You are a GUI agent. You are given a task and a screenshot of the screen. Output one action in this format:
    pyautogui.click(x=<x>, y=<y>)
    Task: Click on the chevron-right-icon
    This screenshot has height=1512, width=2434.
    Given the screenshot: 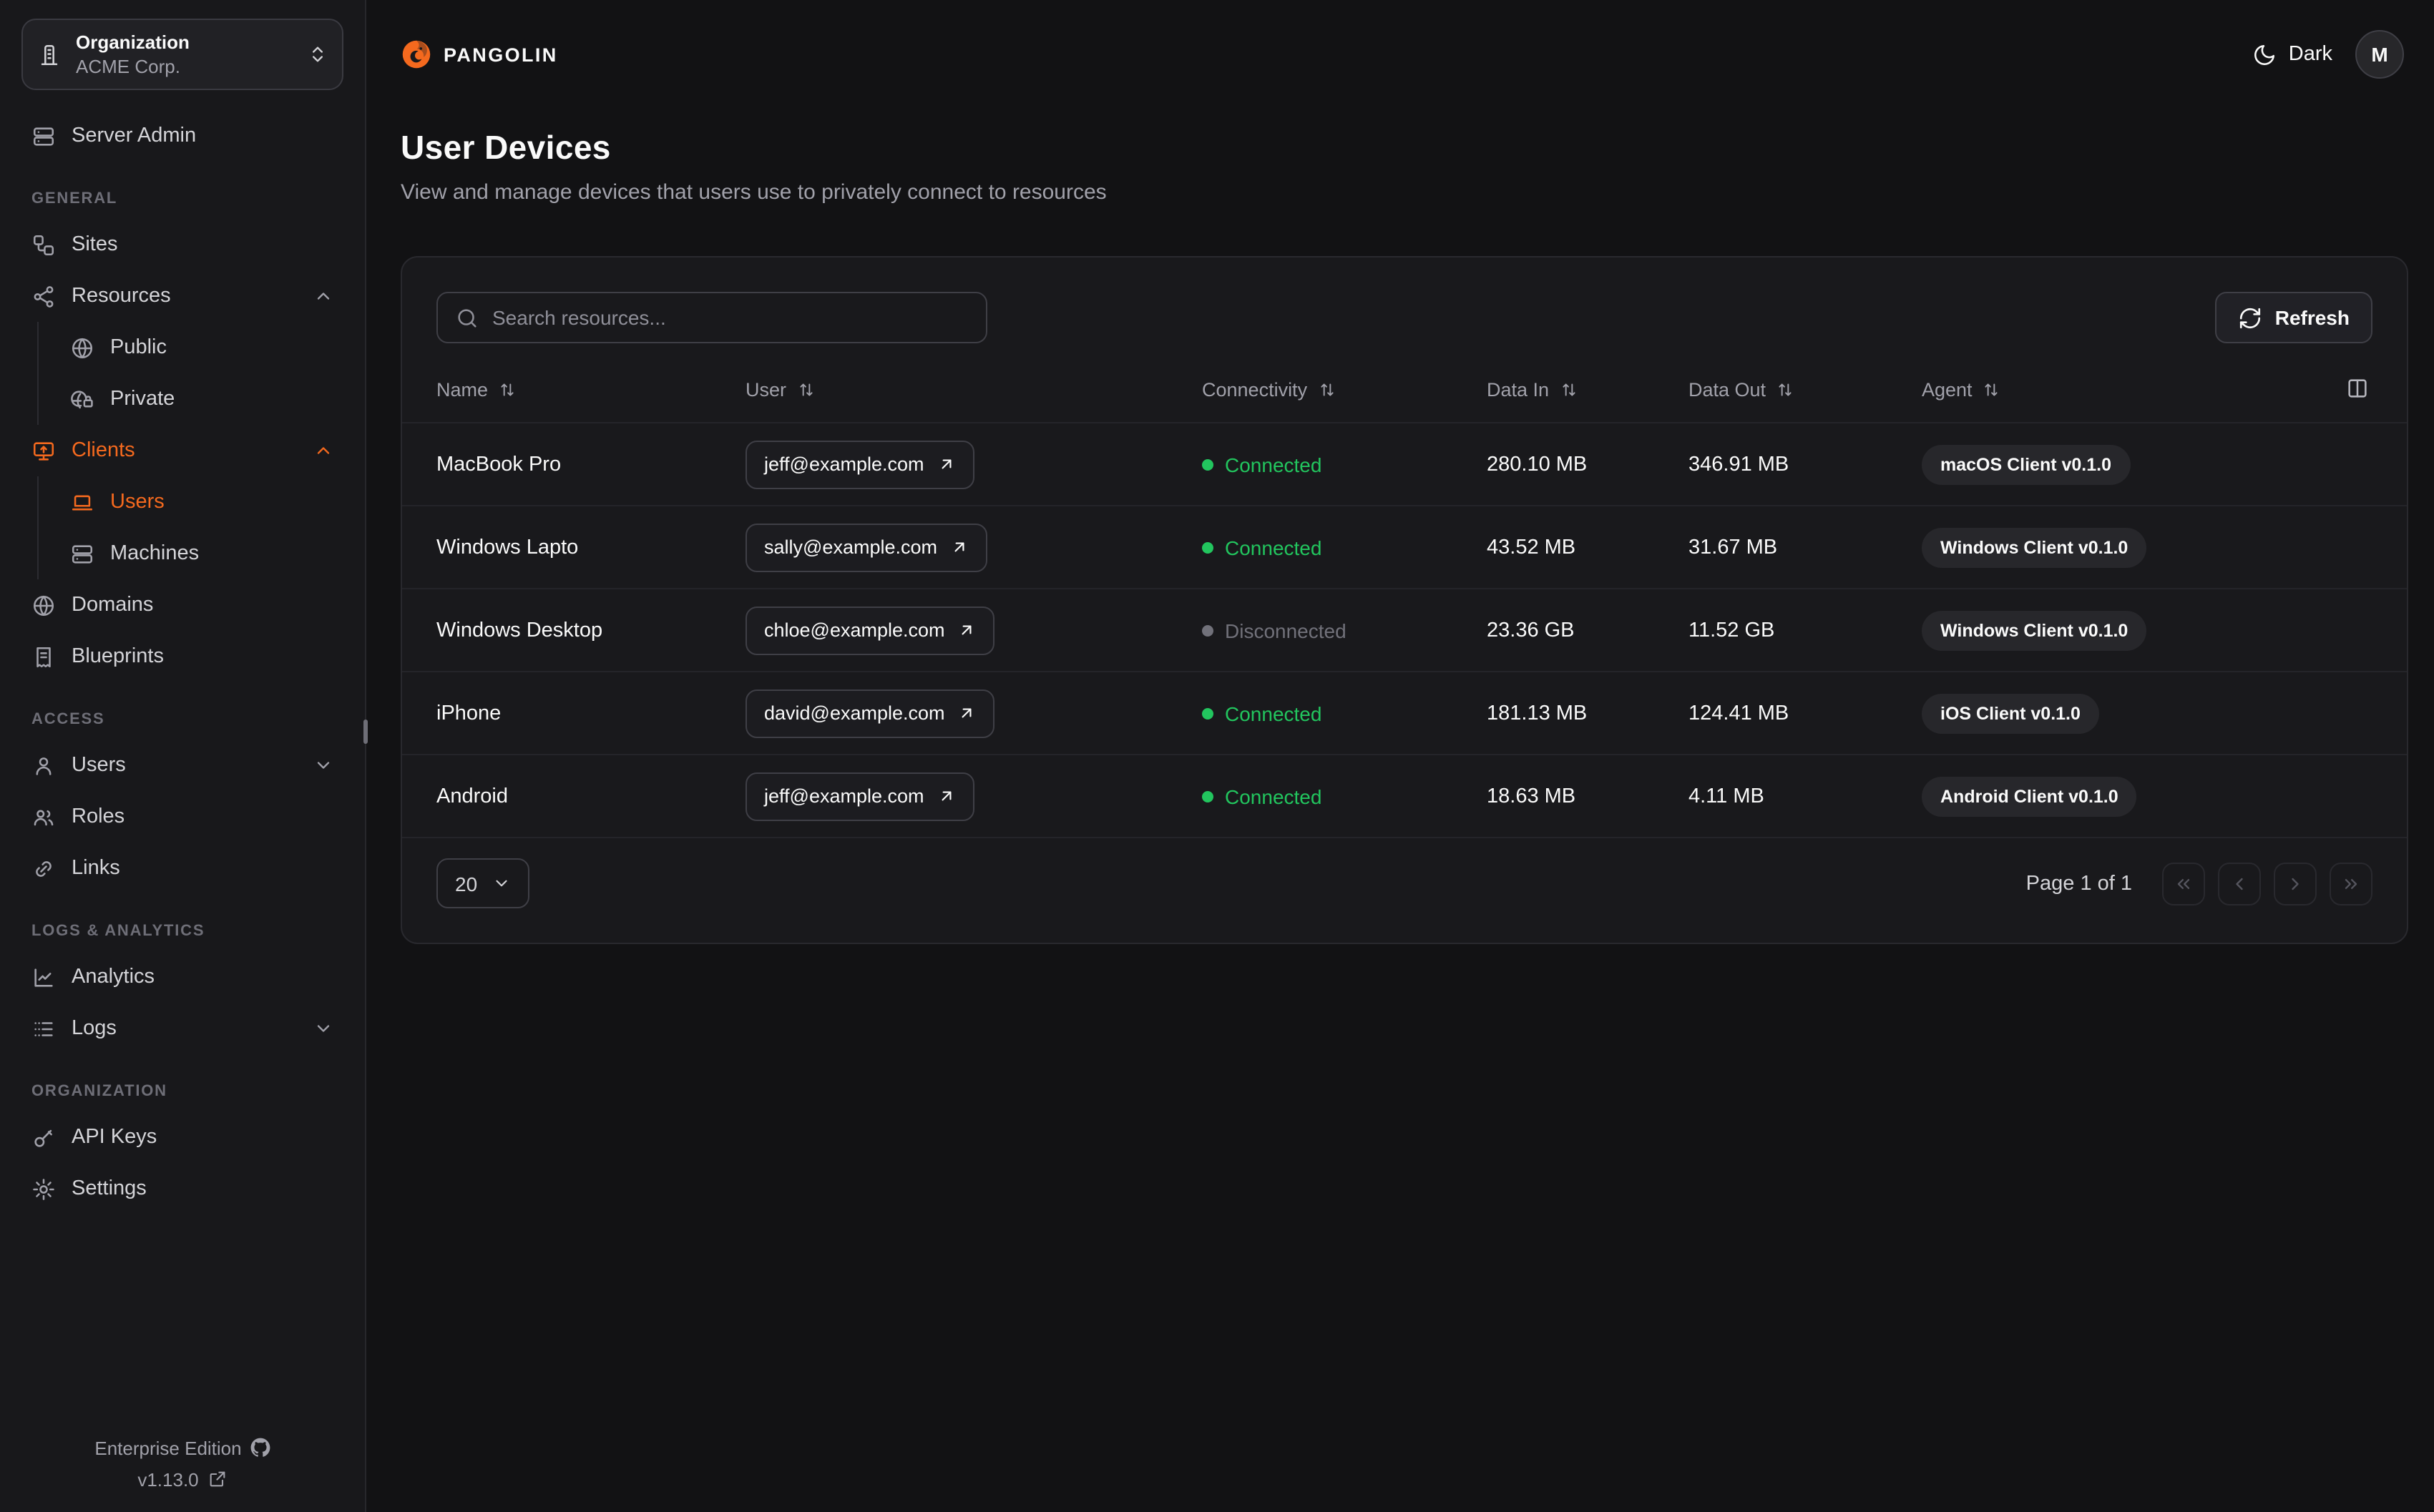 What is the action you would take?
    pyautogui.click(x=2295, y=883)
    